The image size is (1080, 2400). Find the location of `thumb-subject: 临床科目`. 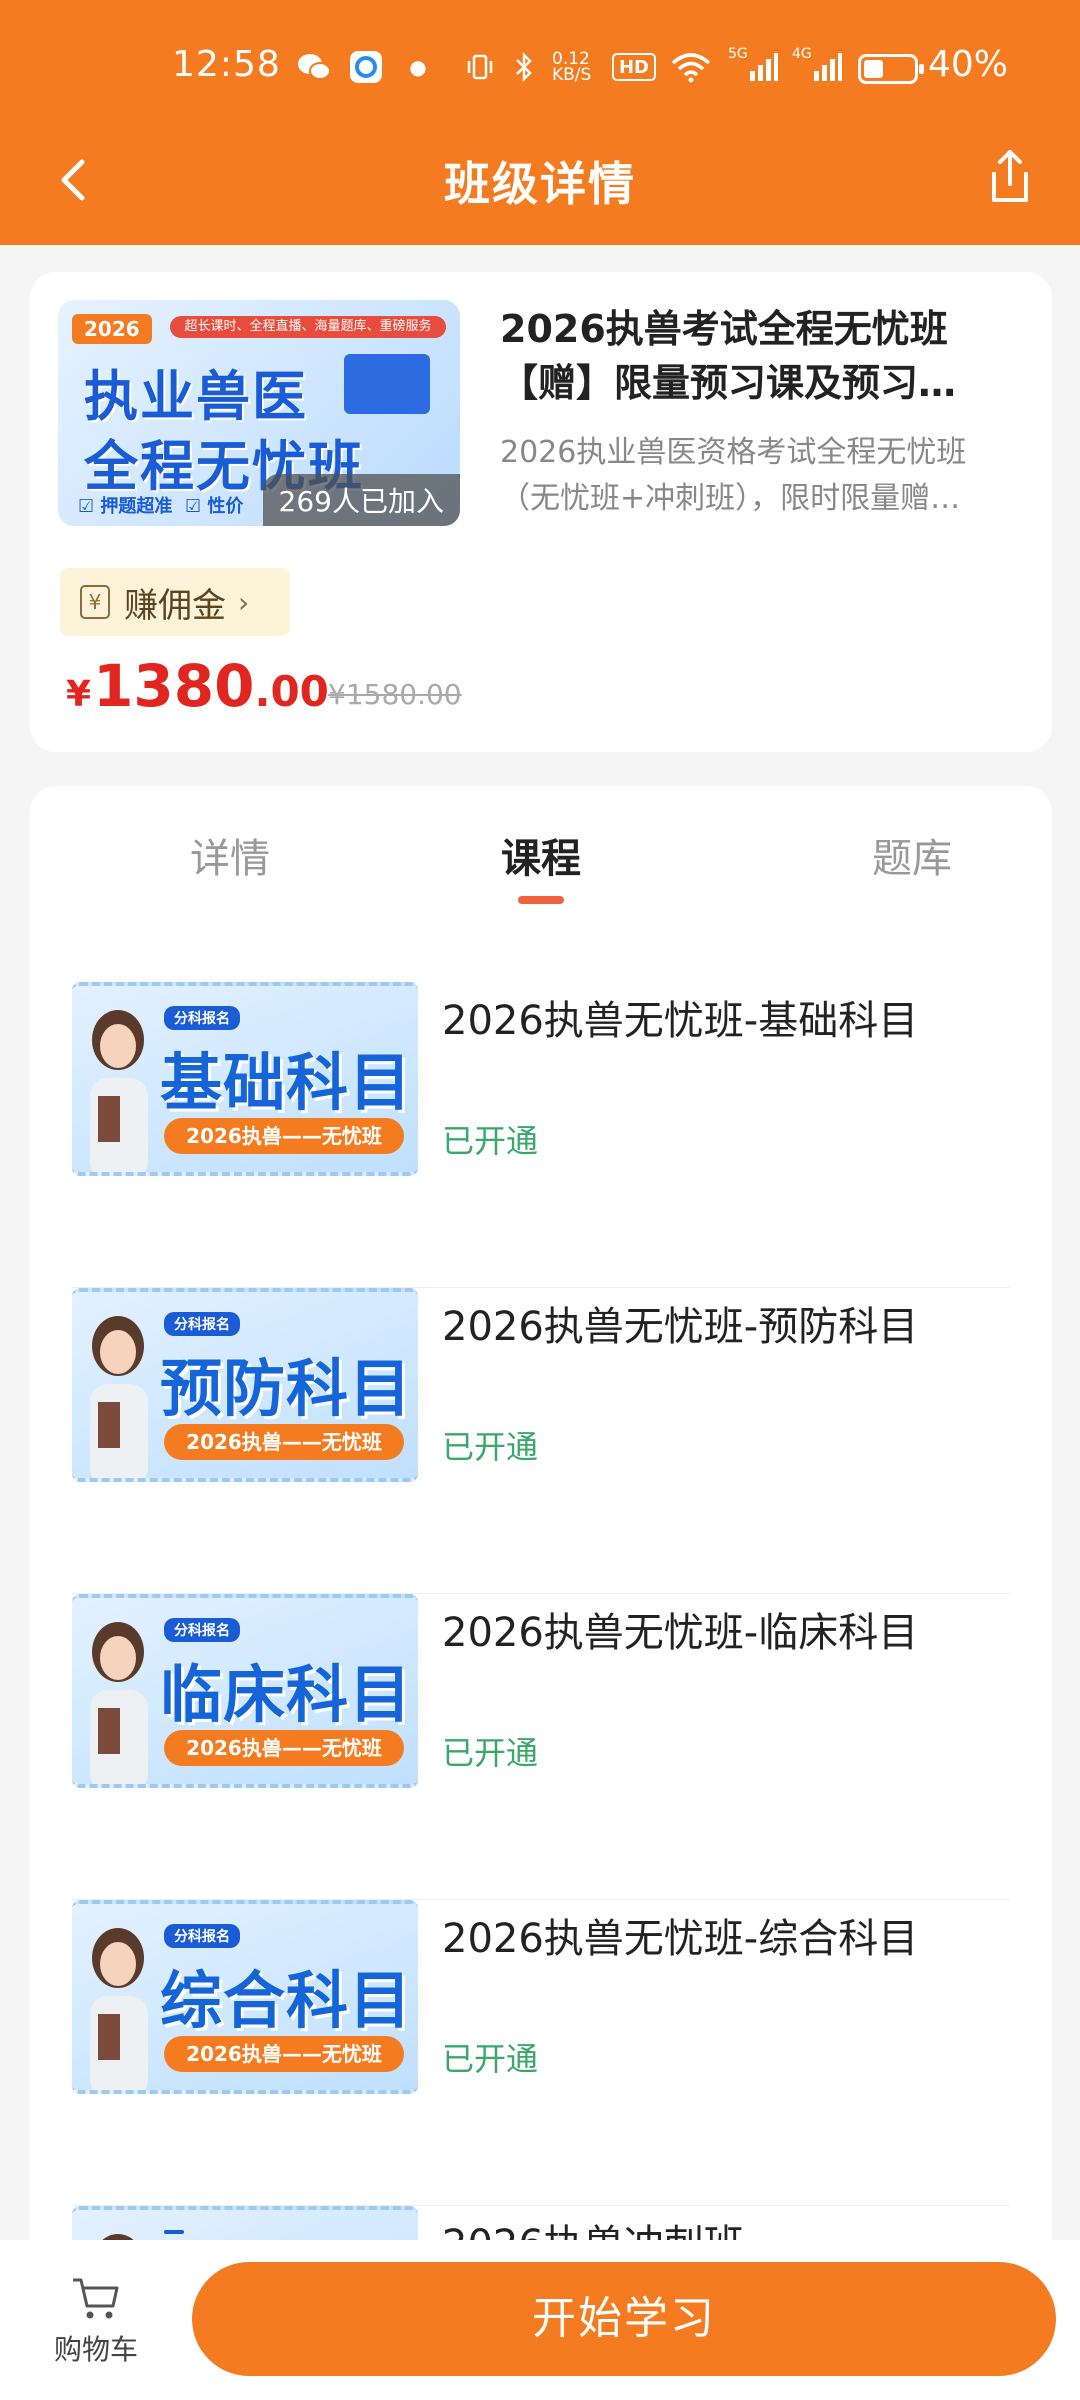

thumb-subject: 临床科目 is located at coordinates (286, 1694).